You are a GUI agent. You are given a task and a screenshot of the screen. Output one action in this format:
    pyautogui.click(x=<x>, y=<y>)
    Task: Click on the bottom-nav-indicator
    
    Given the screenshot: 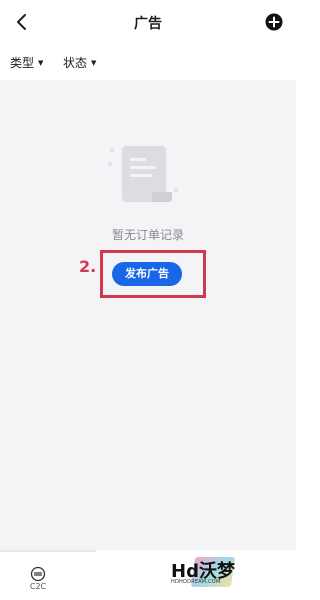 What is the action you would take?
    pyautogui.click(x=48, y=551)
    